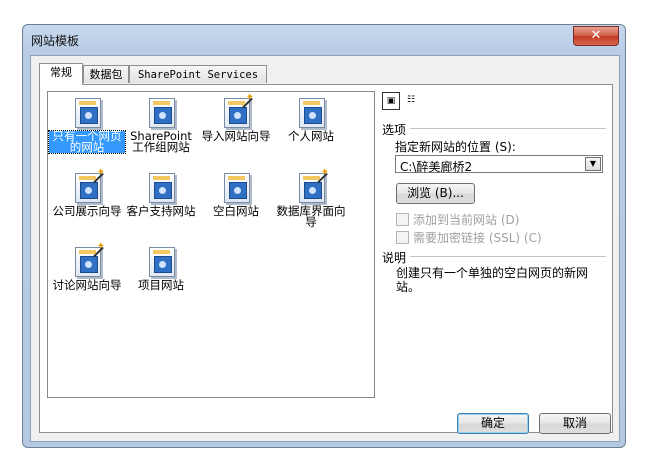 The height and width of the screenshot is (474, 650). Describe the element at coordinates (55, 41) in the screenshot. I see `dialog-title: 网站模板` at that location.